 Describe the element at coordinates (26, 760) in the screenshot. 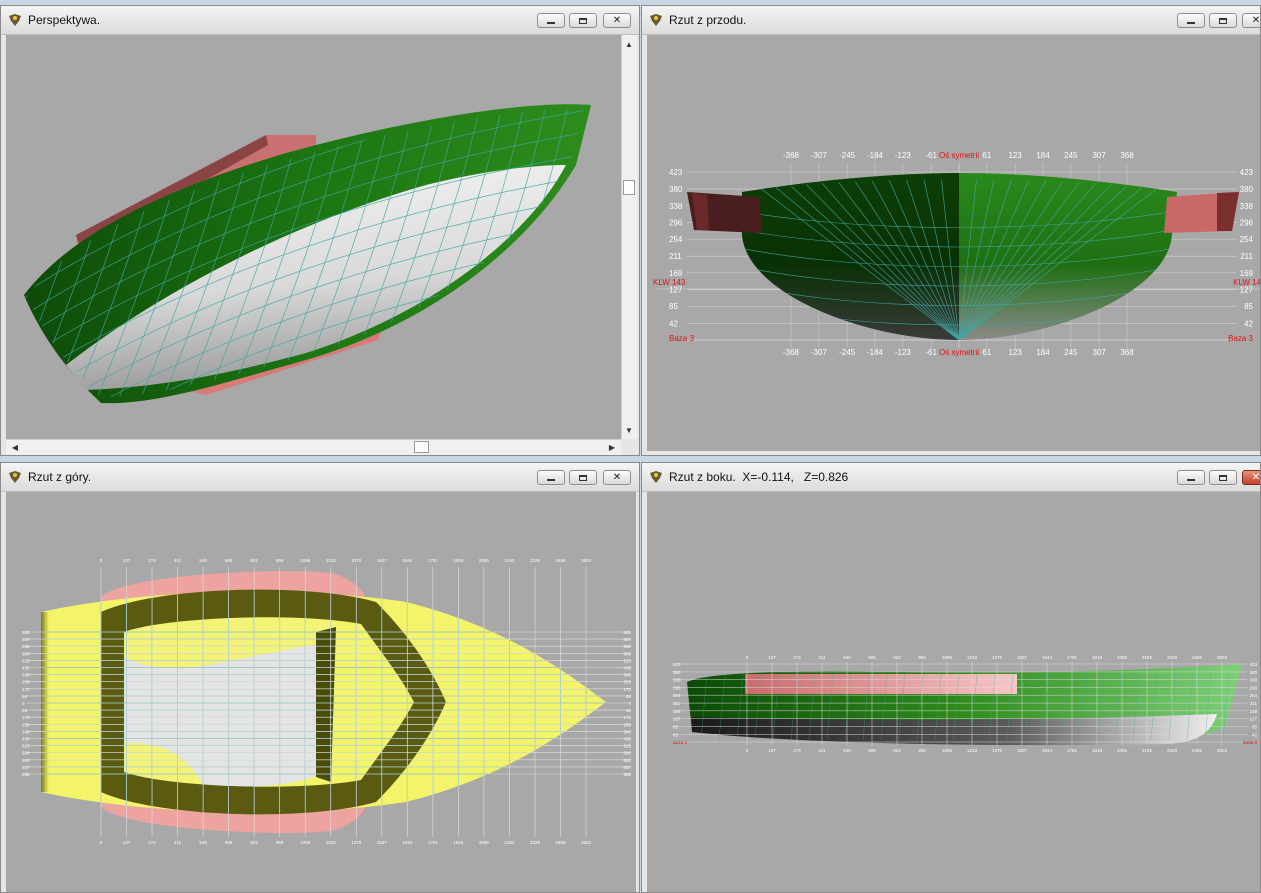

I see `y-tick-left: 690` at that location.